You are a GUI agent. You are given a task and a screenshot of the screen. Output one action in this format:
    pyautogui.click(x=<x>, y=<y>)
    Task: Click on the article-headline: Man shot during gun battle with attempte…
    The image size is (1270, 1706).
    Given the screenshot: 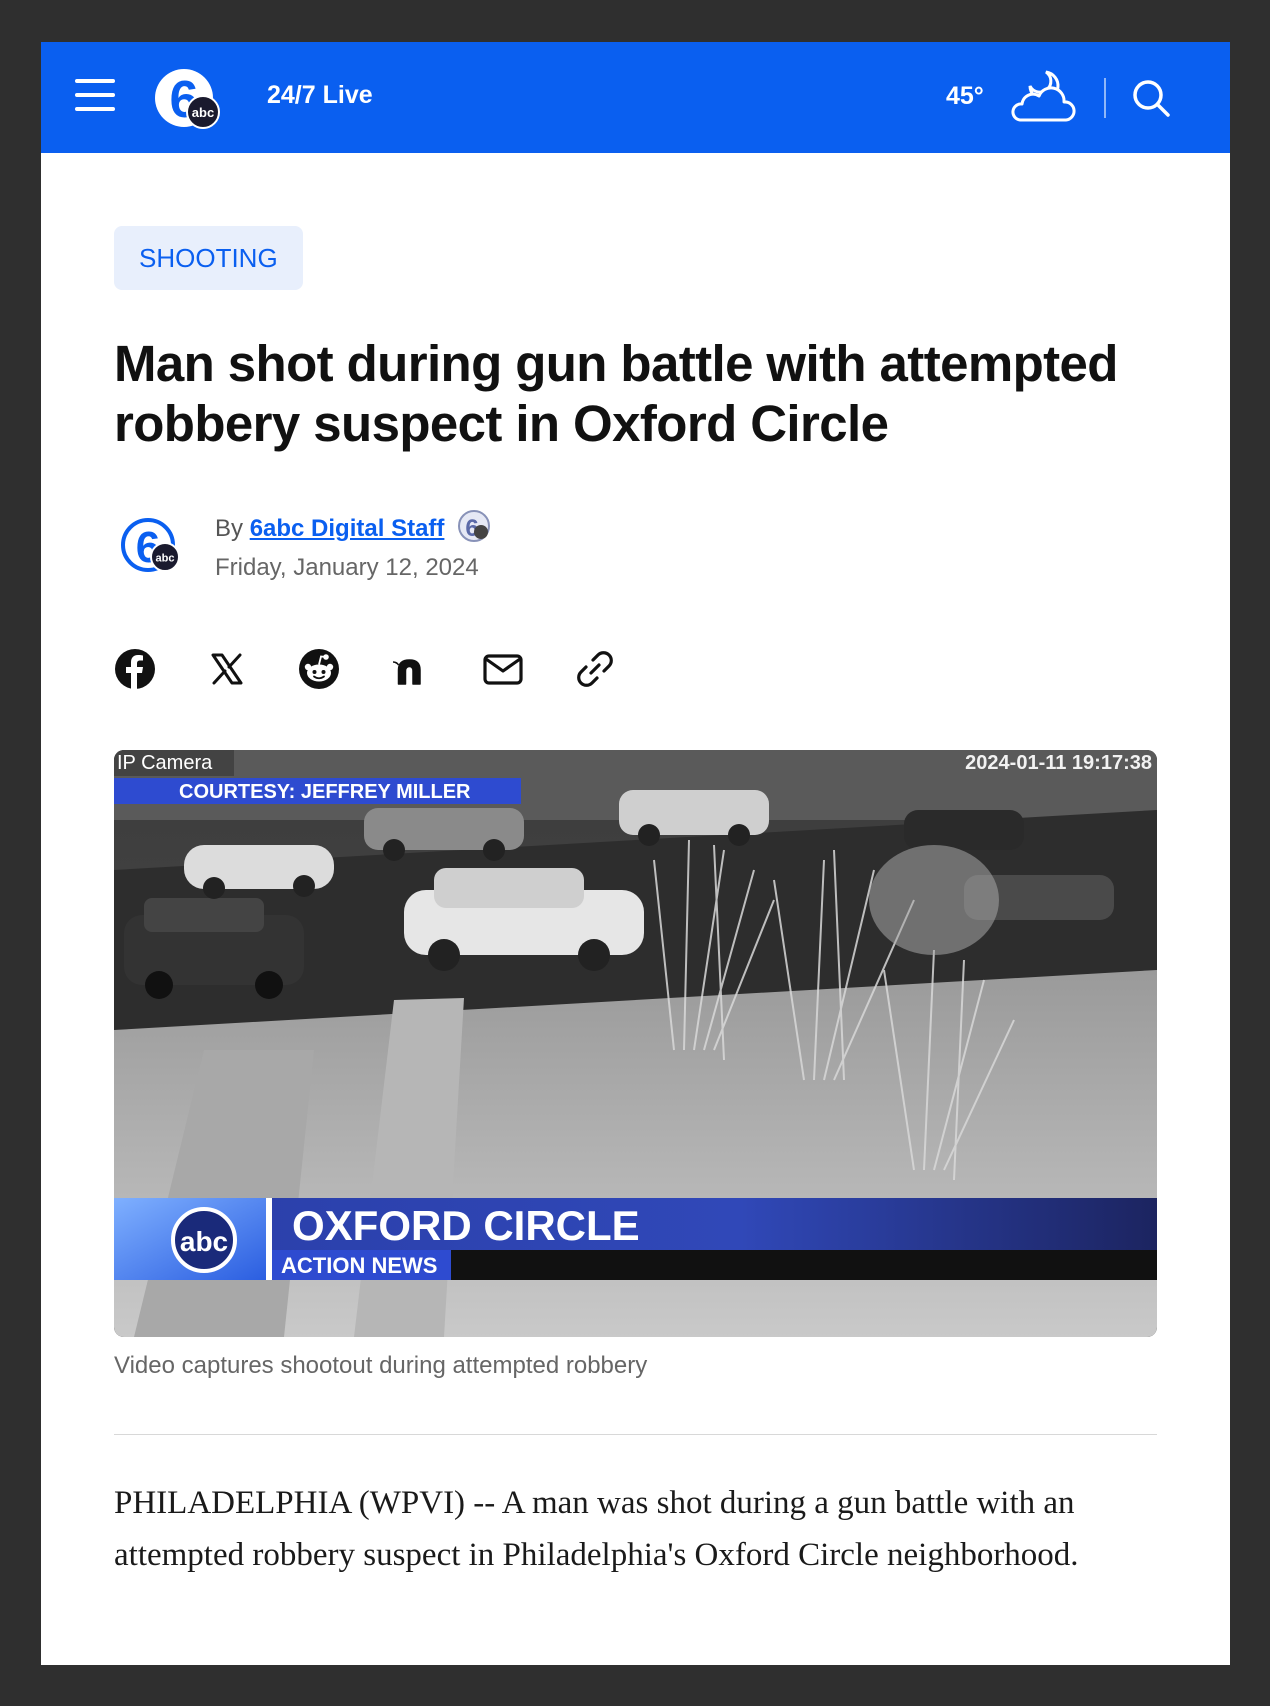 What is the action you would take?
    pyautogui.click(x=616, y=393)
    